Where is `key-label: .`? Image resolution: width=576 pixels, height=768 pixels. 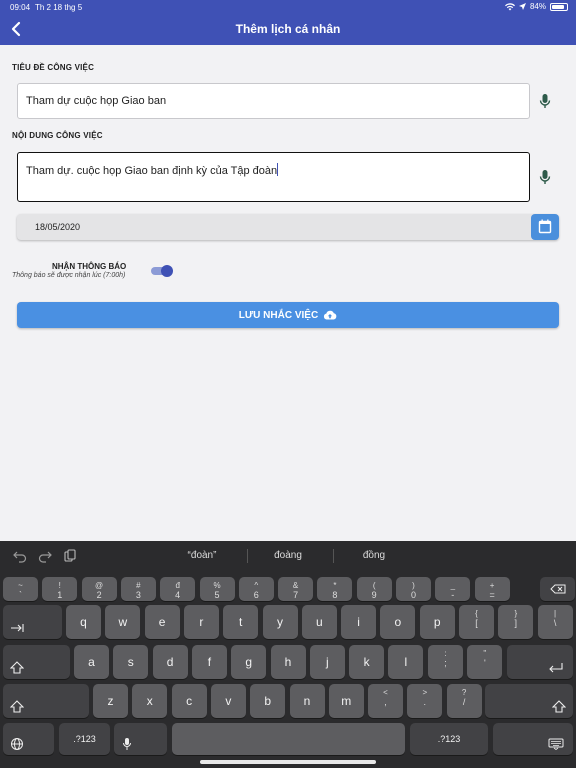 key-label: . is located at coordinates (425, 702).